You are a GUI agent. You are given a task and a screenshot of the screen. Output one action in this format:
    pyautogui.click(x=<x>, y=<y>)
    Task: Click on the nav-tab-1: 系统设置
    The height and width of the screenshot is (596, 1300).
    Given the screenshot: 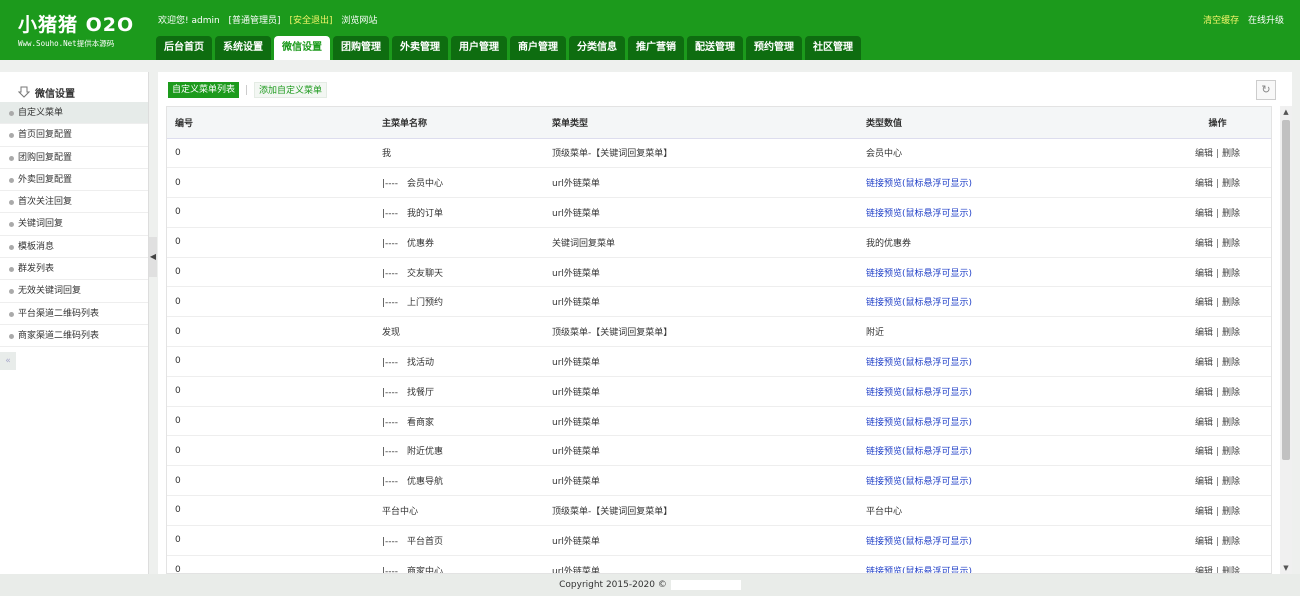 What is the action you would take?
    pyautogui.click(x=243, y=48)
    